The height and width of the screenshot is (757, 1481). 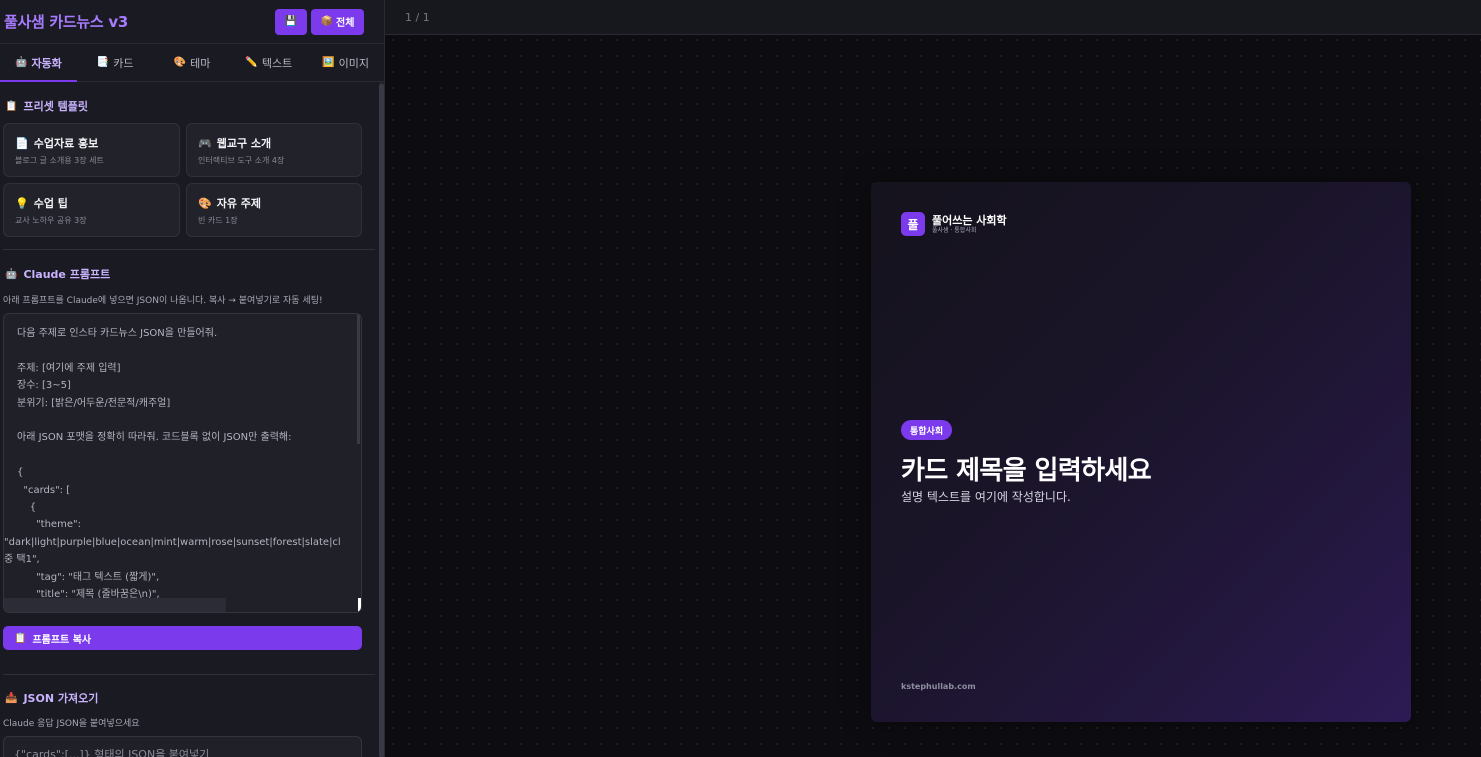 What do you see at coordinates (274, 143) in the screenshot?
I see `preset-name: 🎮 웹교구 소개` at bounding box center [274, 143].